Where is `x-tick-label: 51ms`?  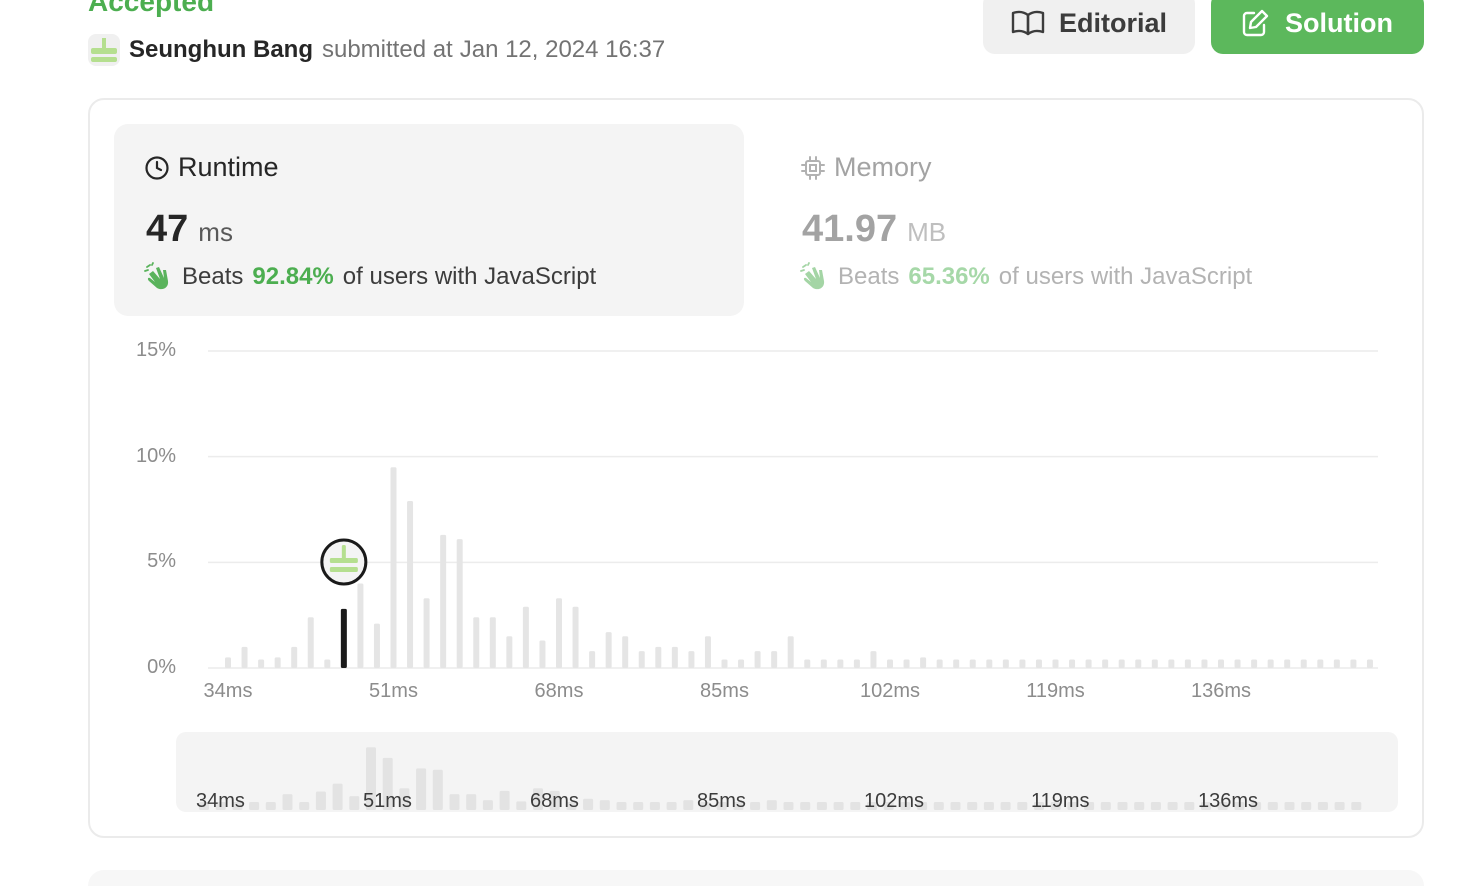
x-tick-label: 51ms is located at coordinates (393, 691).